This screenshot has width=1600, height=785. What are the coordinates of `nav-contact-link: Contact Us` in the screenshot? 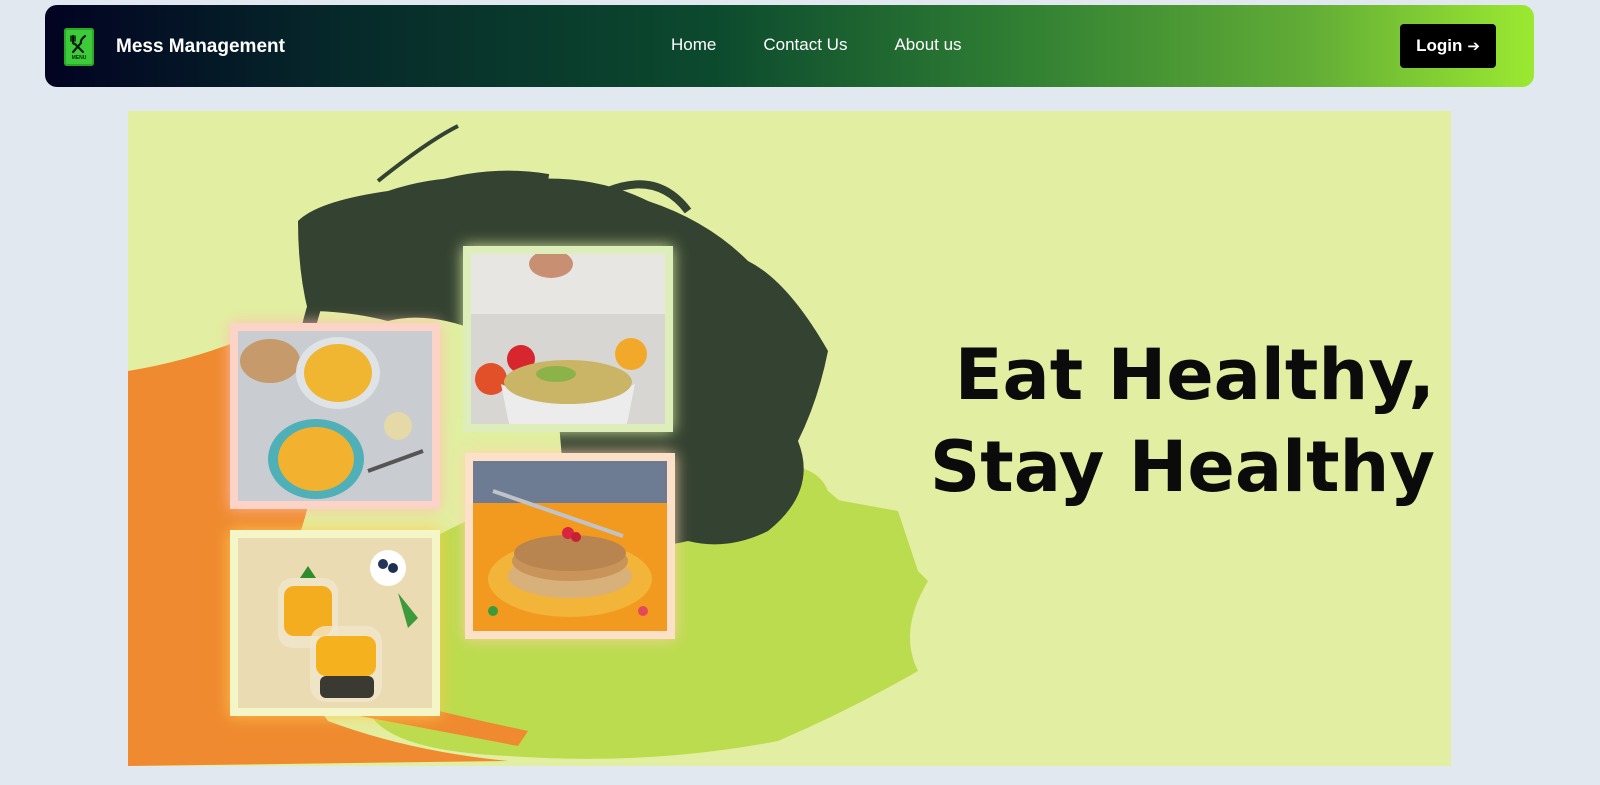 It's located at (805, 45).